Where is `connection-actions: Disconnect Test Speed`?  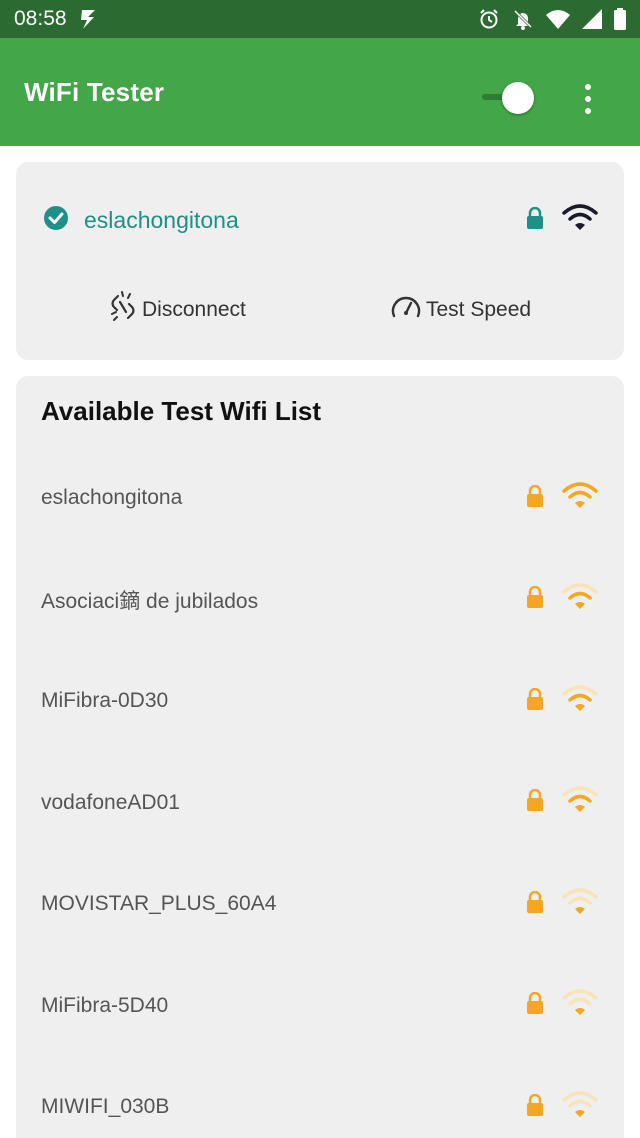 connection-actions: Disconnect Test Speed is located at coordinates (320, 310).